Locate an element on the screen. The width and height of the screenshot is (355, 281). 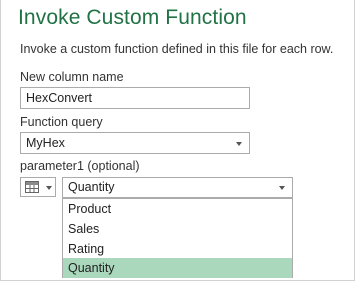
new-column-name-label: New column name is located at coordinates (72, 77).